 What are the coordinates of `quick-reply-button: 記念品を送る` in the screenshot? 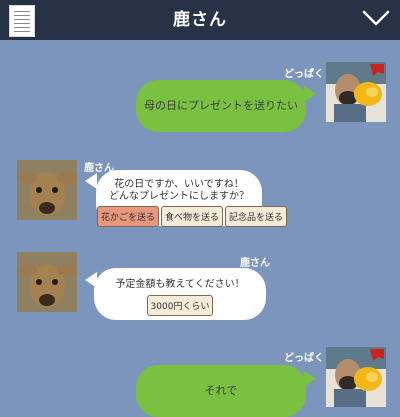 It's located at (256, 216).